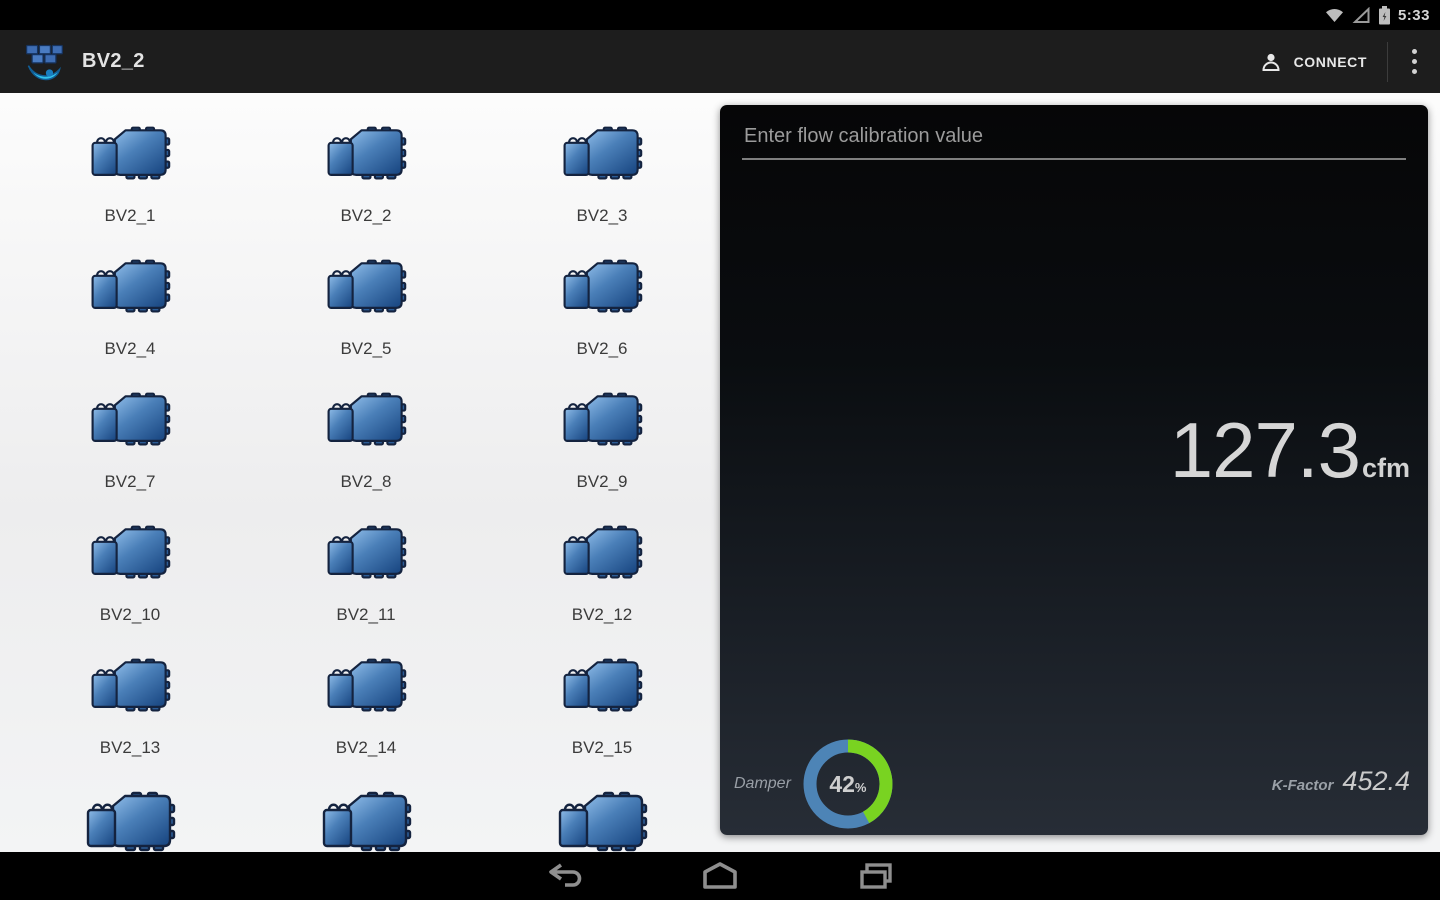  I want to click on device-label: BV2_5, so click(366, 348).